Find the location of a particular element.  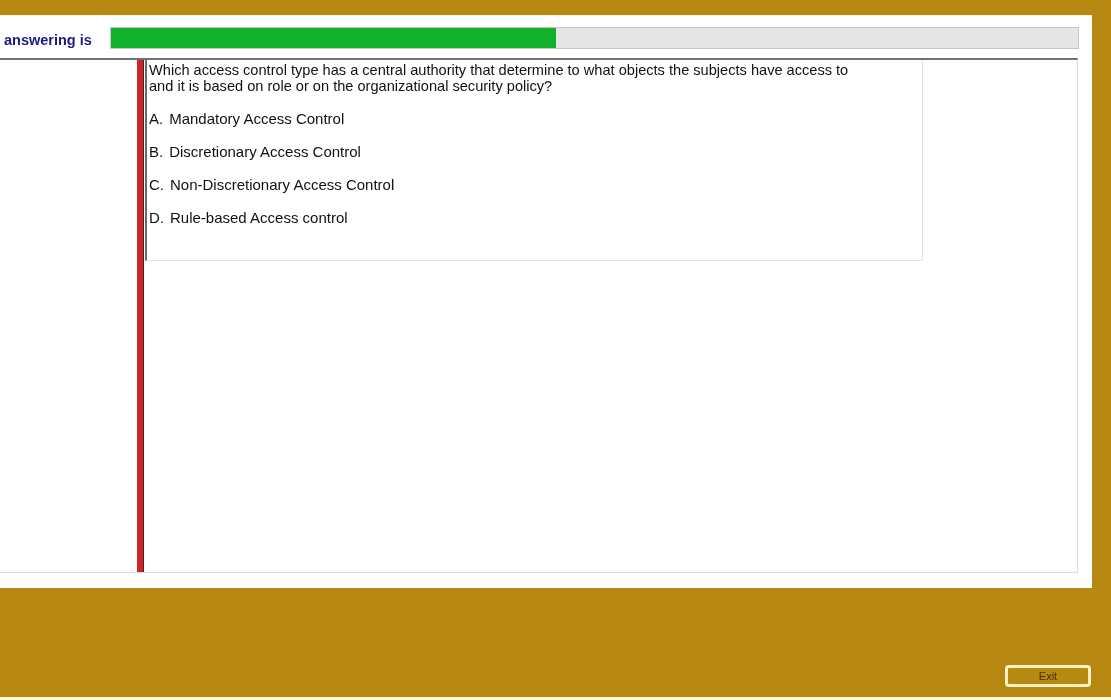

answer-option: A. Mandatory Access Control is located at coordinates (247, 119).